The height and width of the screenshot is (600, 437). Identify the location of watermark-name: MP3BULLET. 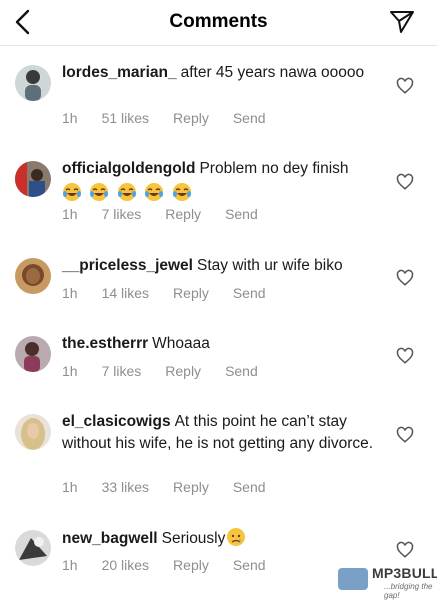
(404, 573).